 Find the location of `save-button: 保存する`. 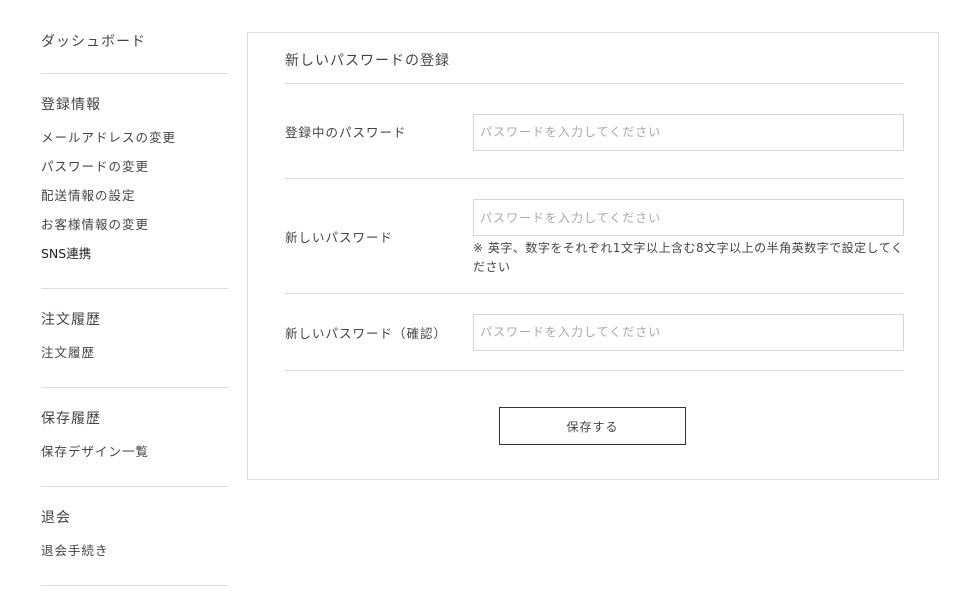

save-button: 保存する is located at coordinates (592, 426).